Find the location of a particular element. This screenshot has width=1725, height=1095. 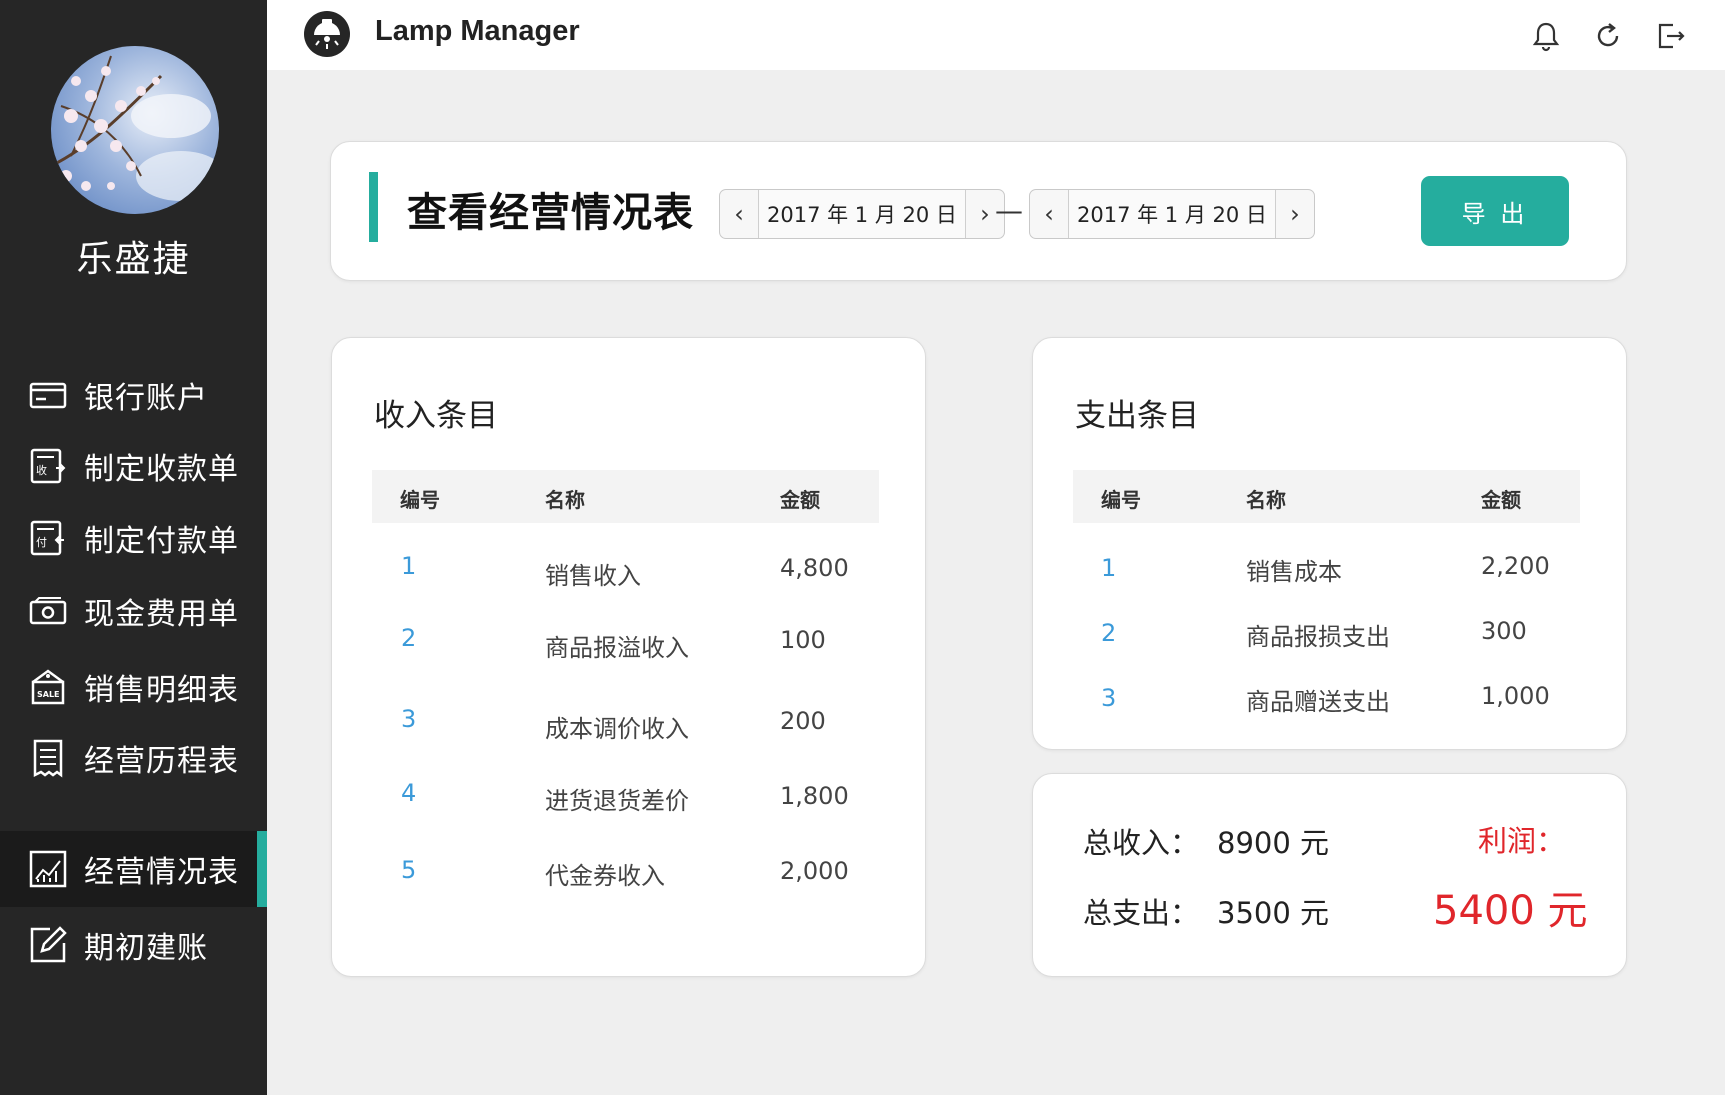

sidebar-item-receipt: 收 制定收款单 is located at coordinates (133, 466).